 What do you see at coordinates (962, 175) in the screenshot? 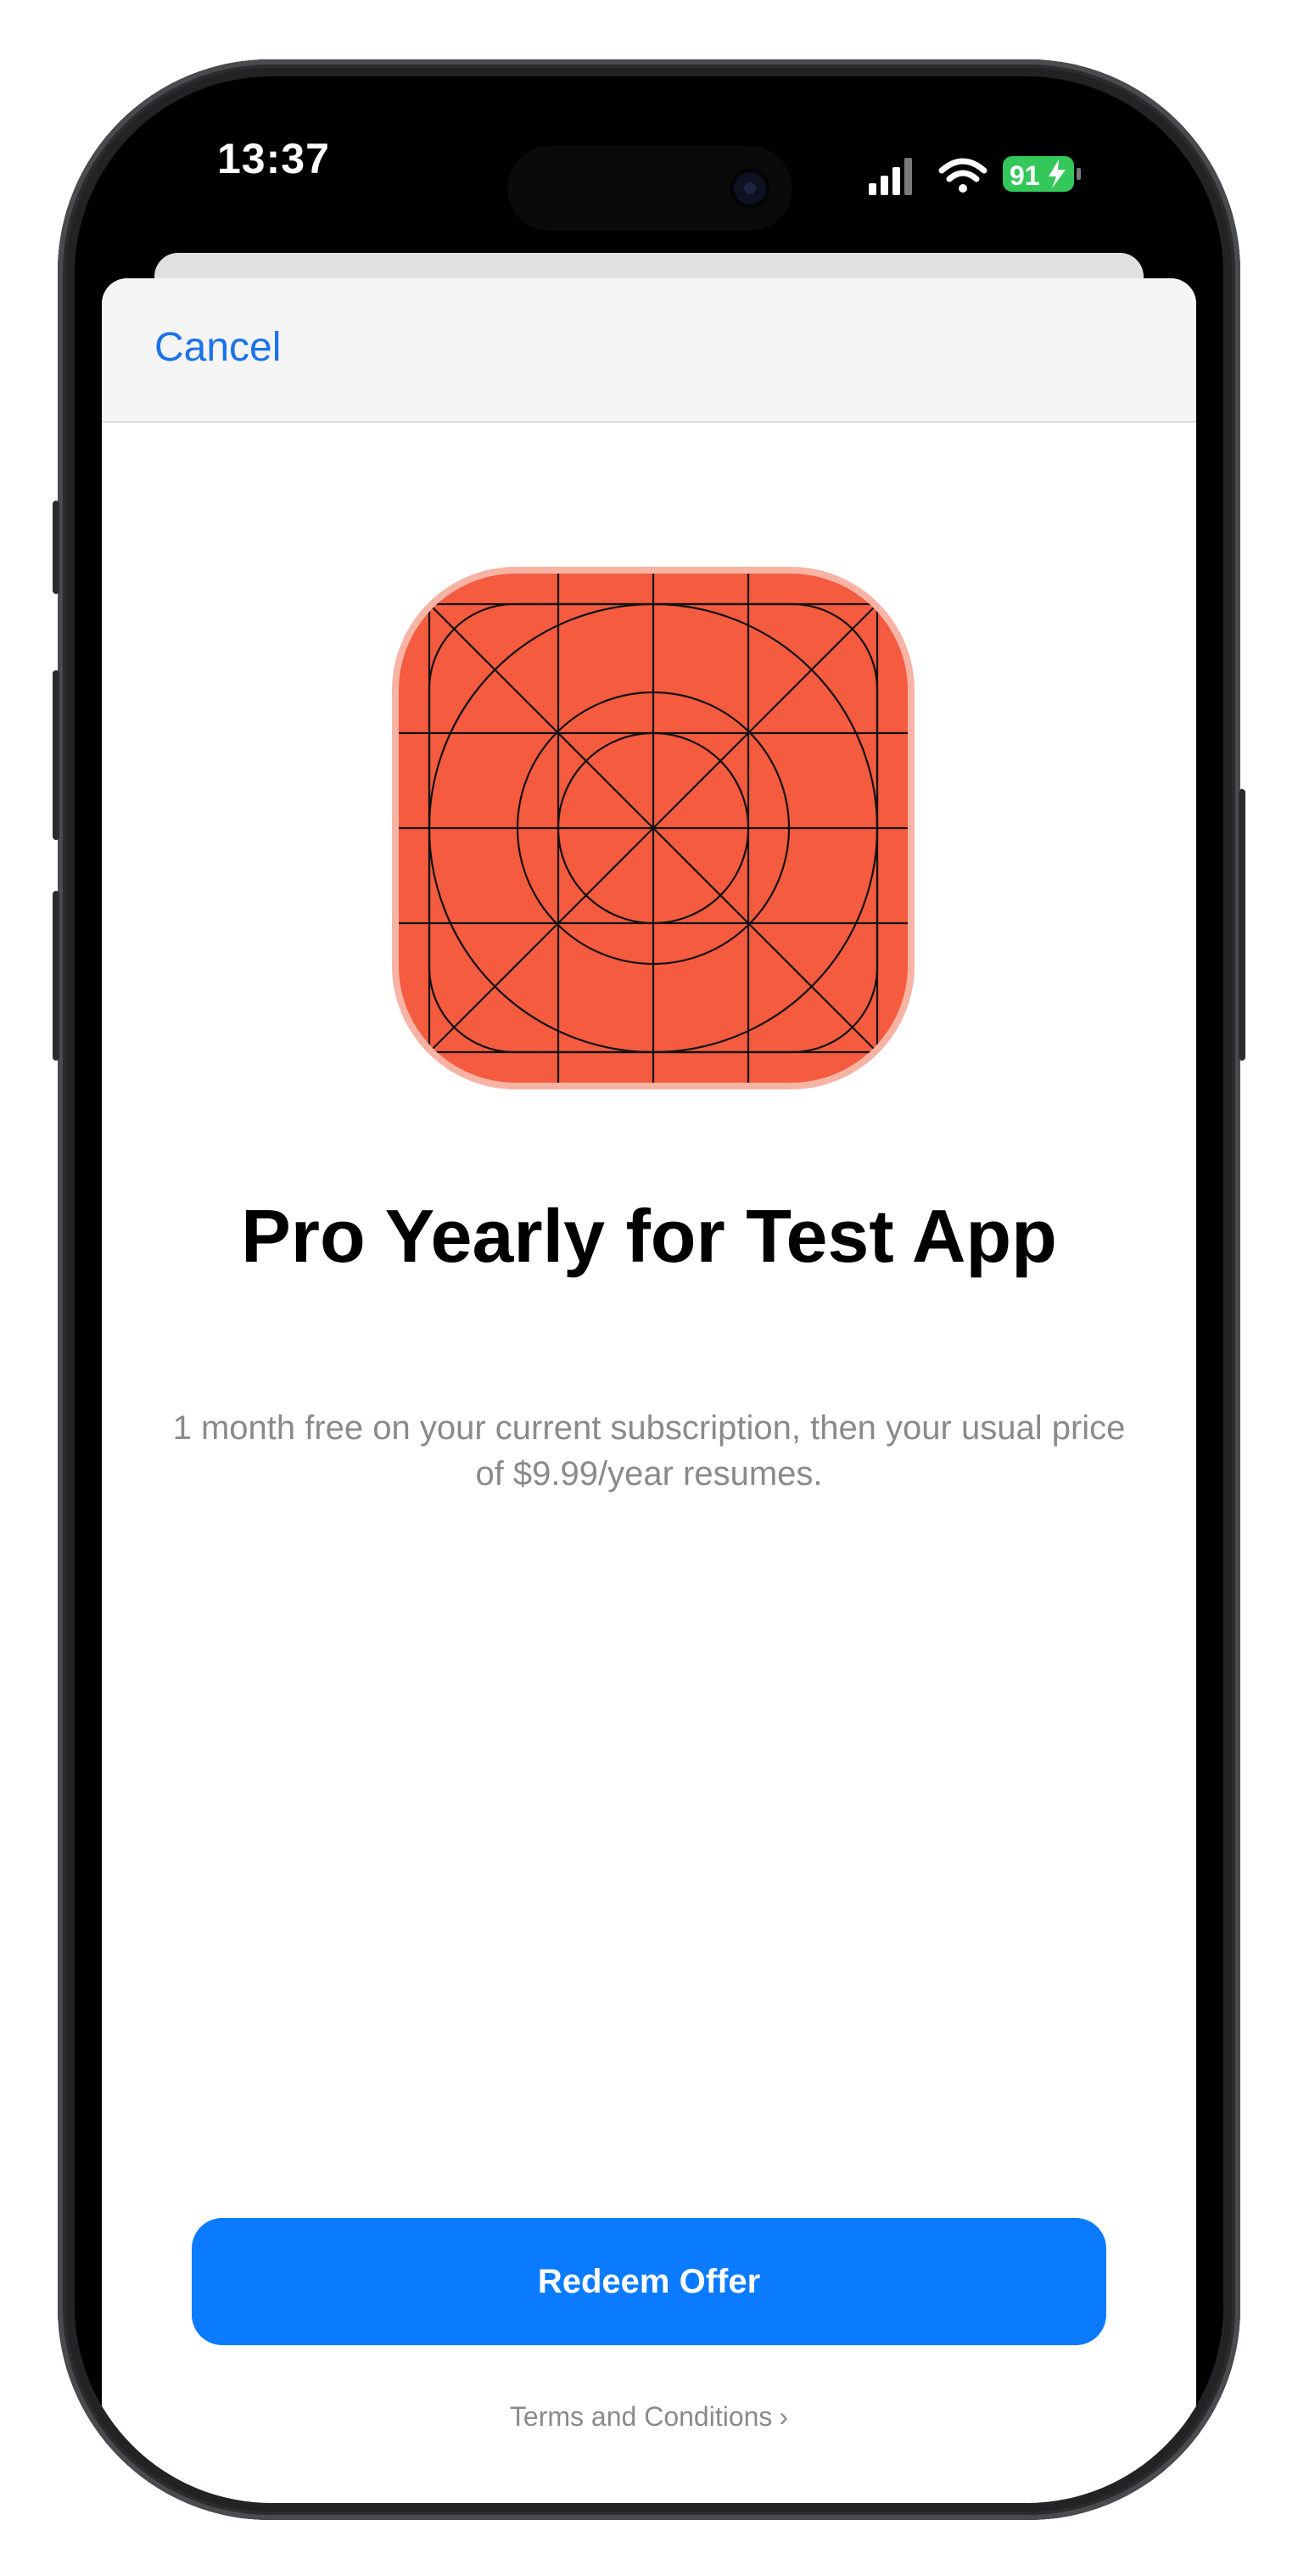
I see `wifi-icon` at bounding box center [962, 175].